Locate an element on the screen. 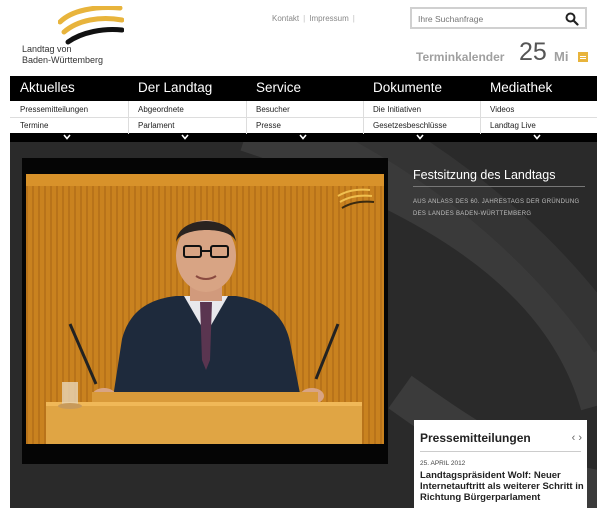 This screenshot has height=508, width=604. nav-sub-termine: Termine is located at coordinates (34, 125).